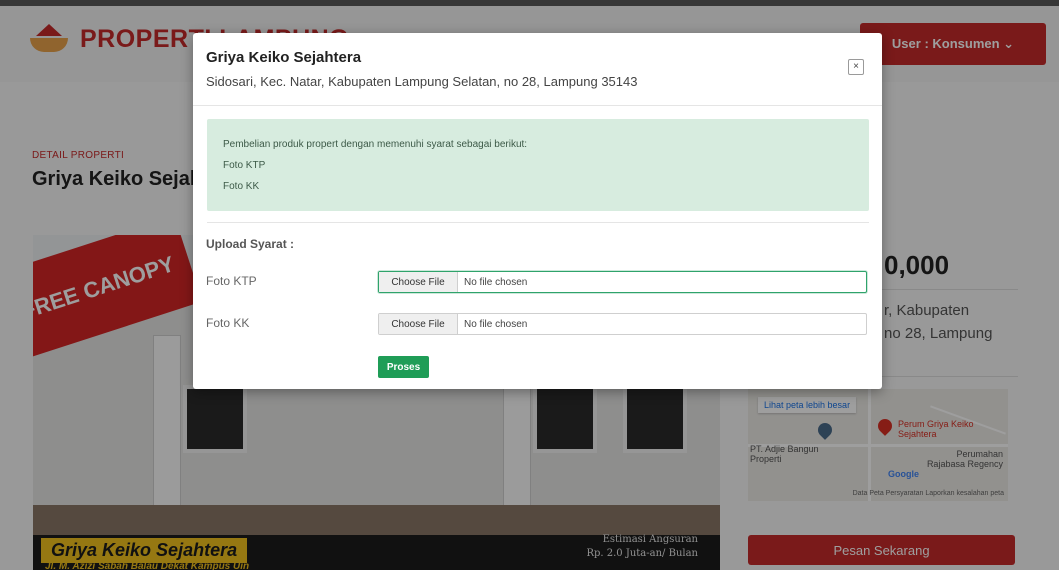 This screenshot has width=1059, height=570. What do you see at coordinates (250, 244) in the screenshot?
I see `upload-heading: Upload Syarat :` at bounding box center [250, 244].